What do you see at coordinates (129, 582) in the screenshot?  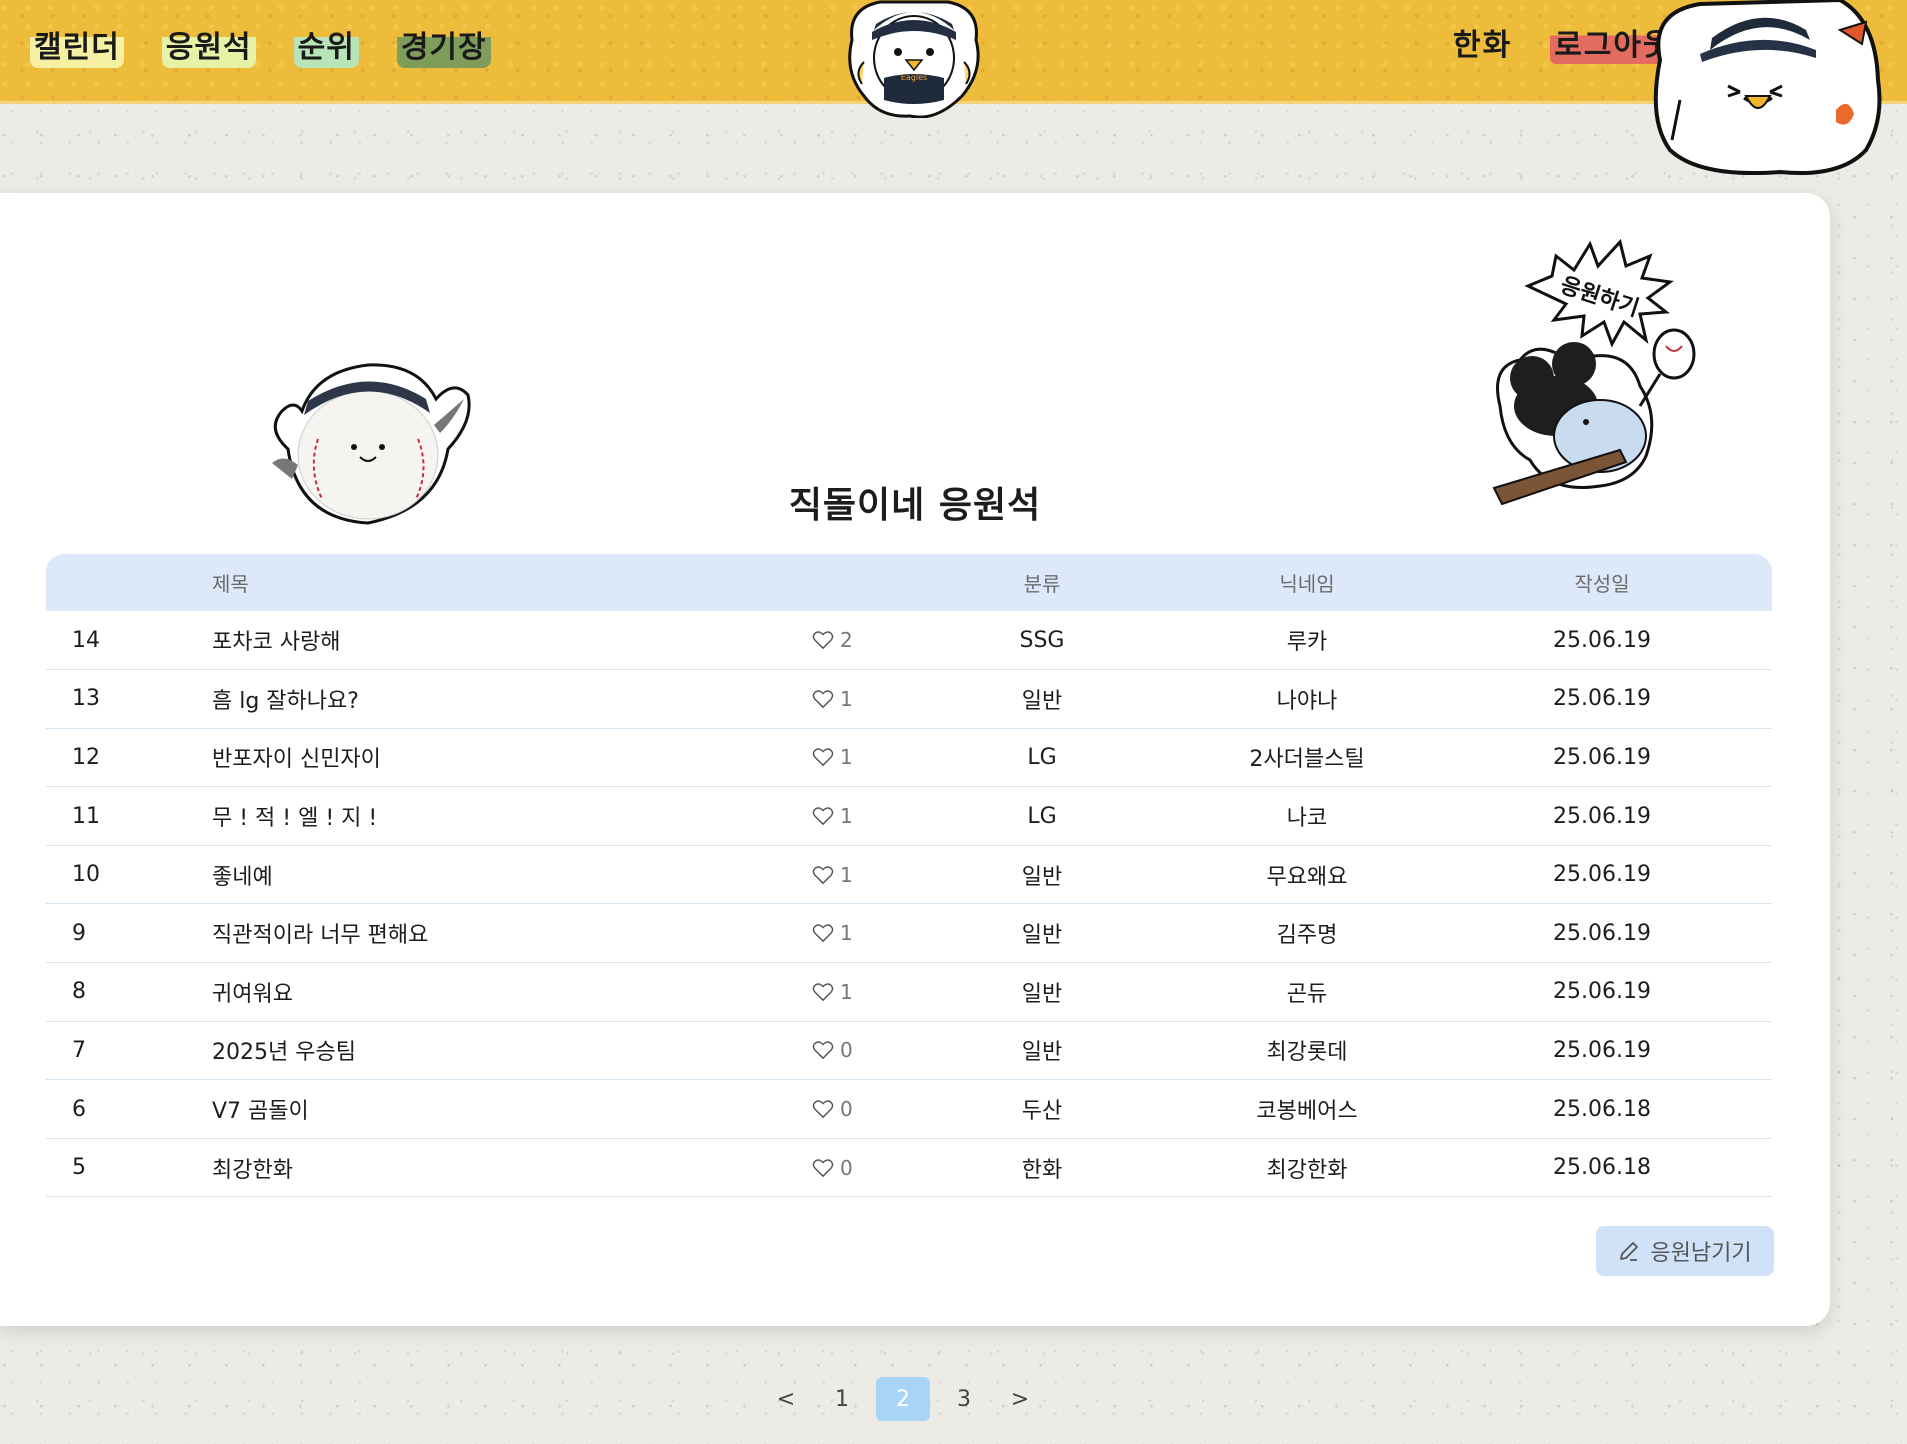 I see `col-header-num` at bounding box center [129, 582].